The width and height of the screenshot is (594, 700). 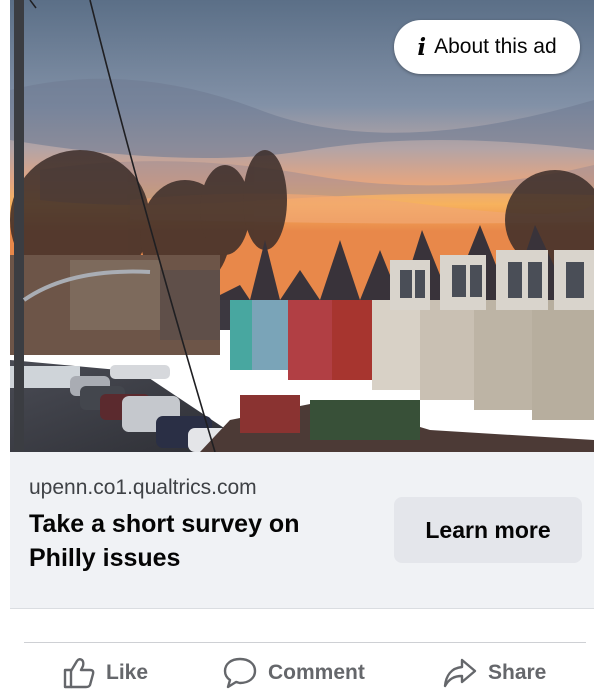 I want to click on like-label: Like, so click(x=127, y=672).